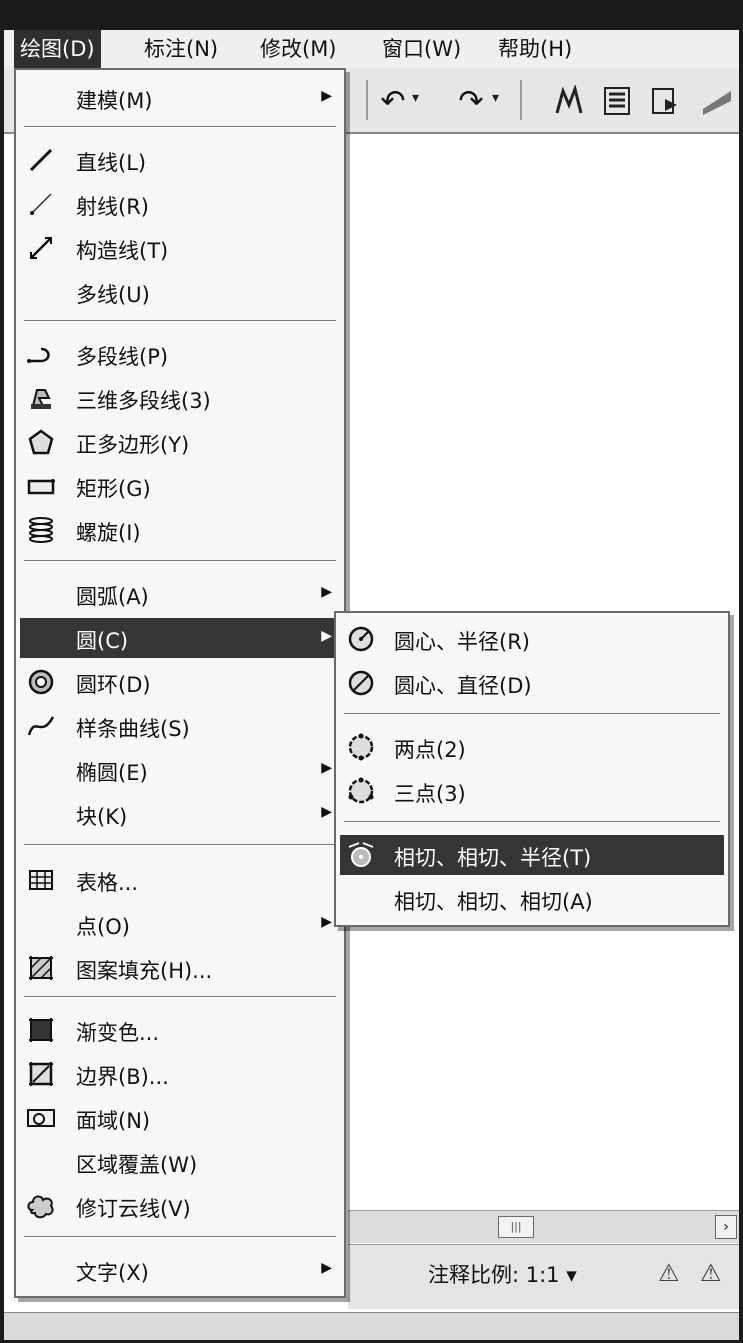 This screenshot has width=743, height=1343. Describe the element at coordinates (532, 791) in the screenshot. I see `menu-item-3point: 三点(3)` at that location.